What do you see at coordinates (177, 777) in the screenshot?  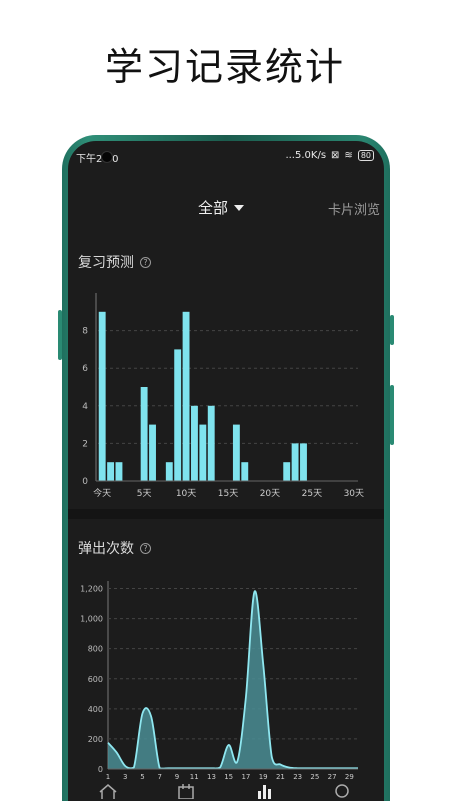 I see `x-tick-label: 9` at bounding box center [177, 777].